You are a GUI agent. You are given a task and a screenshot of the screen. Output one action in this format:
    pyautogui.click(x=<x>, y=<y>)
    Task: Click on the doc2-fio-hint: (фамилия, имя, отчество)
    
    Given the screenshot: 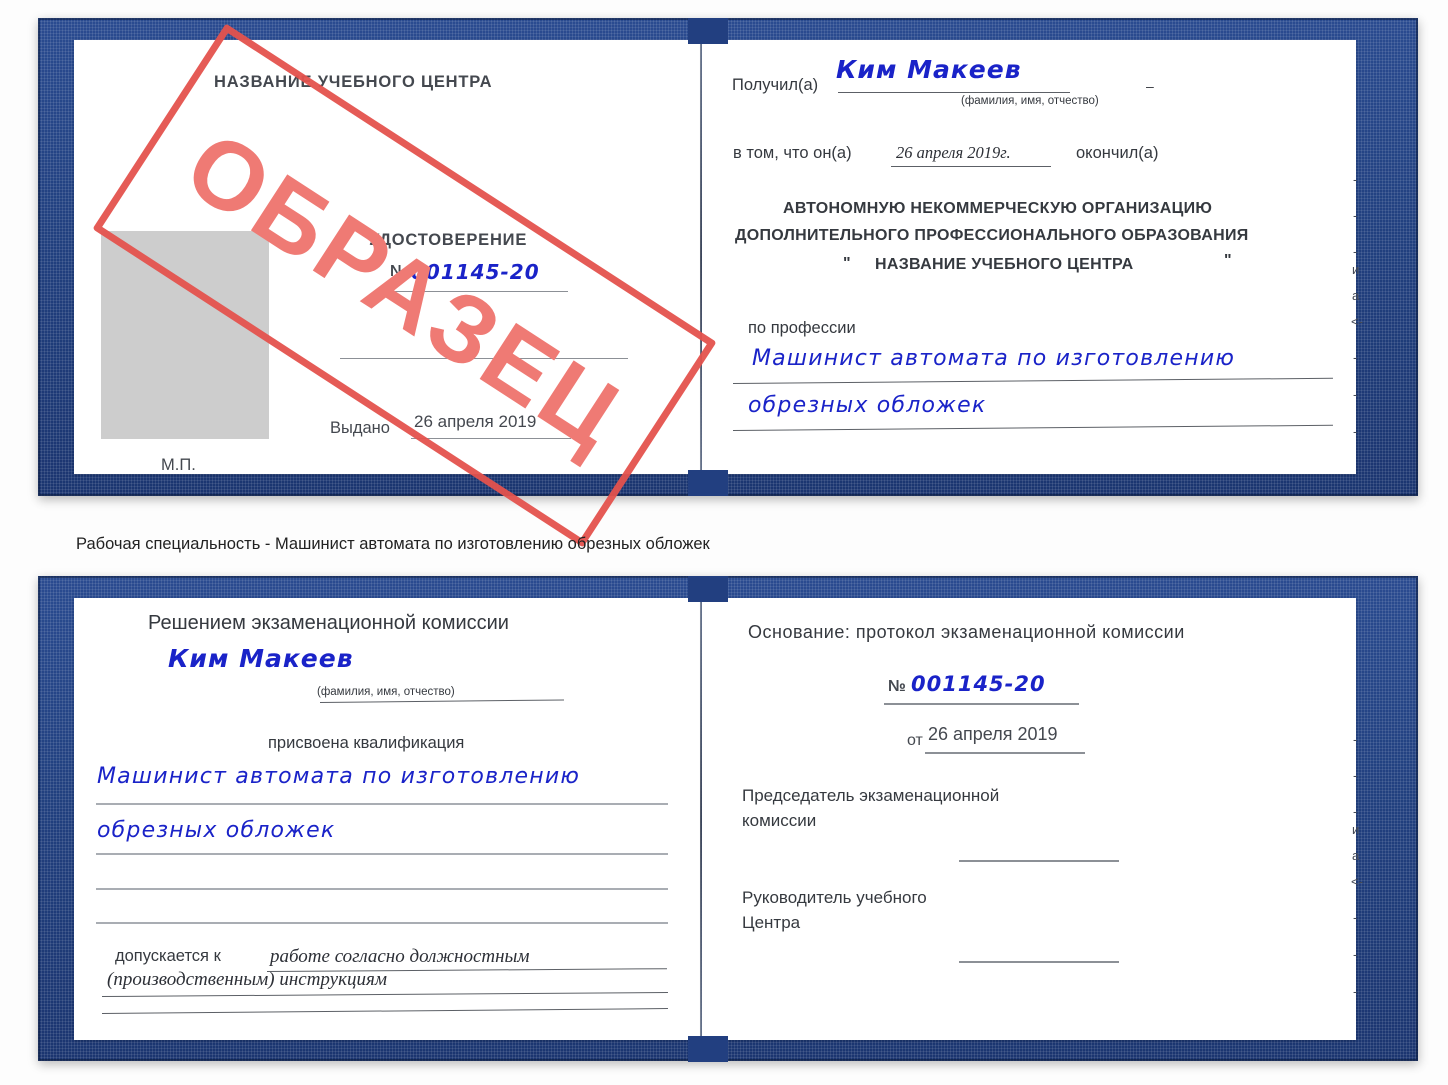 What is the action you would take?
    pyautogui.click(x=386, y=692)
    